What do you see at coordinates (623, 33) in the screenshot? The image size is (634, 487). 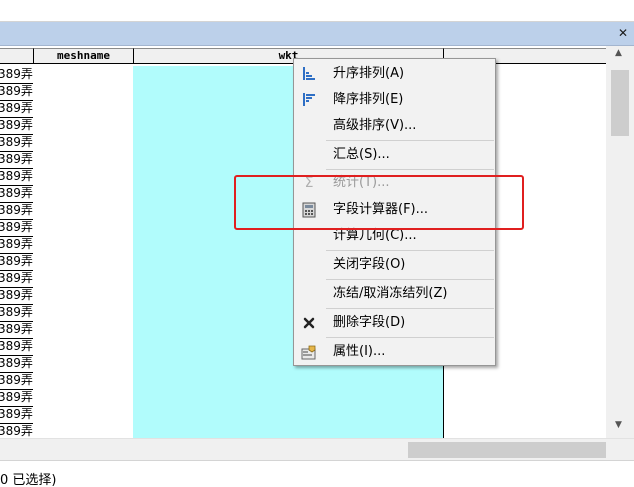 I see `close-icon: ✕` at bounding box center [623, 33].